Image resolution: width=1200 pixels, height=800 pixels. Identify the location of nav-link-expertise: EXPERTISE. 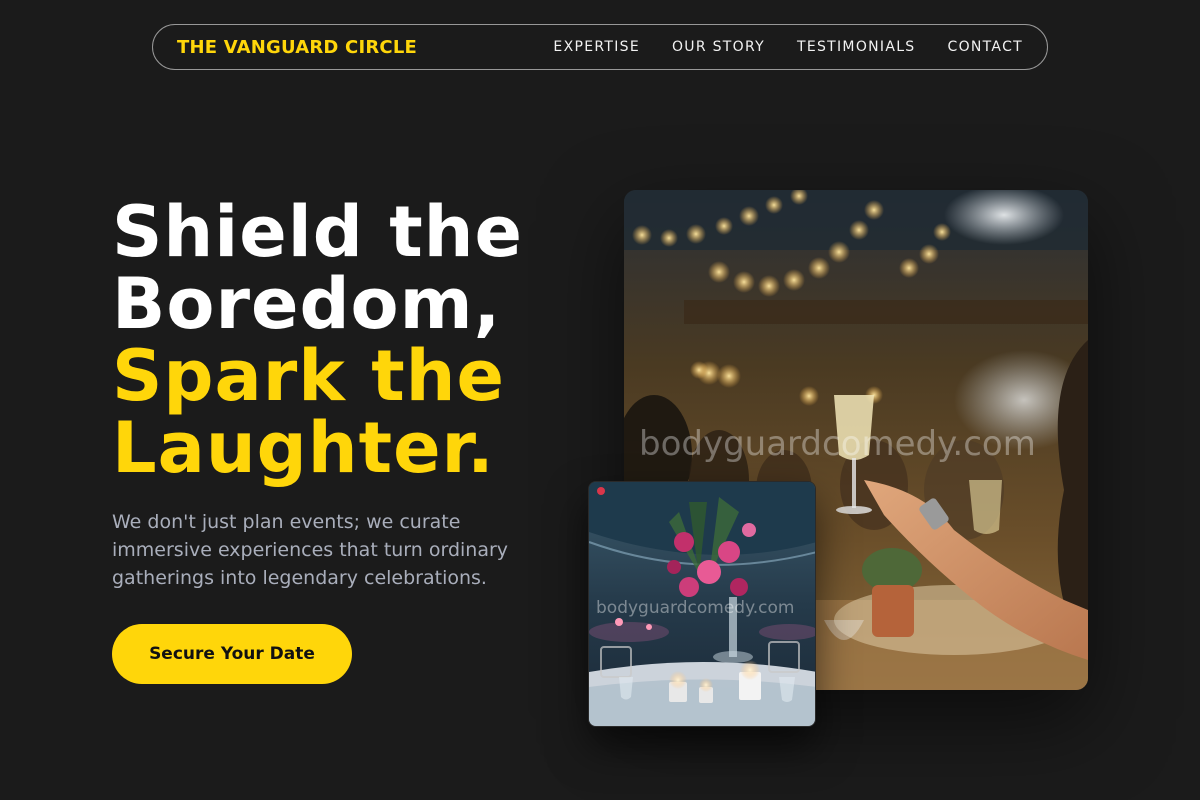
(596, 47).